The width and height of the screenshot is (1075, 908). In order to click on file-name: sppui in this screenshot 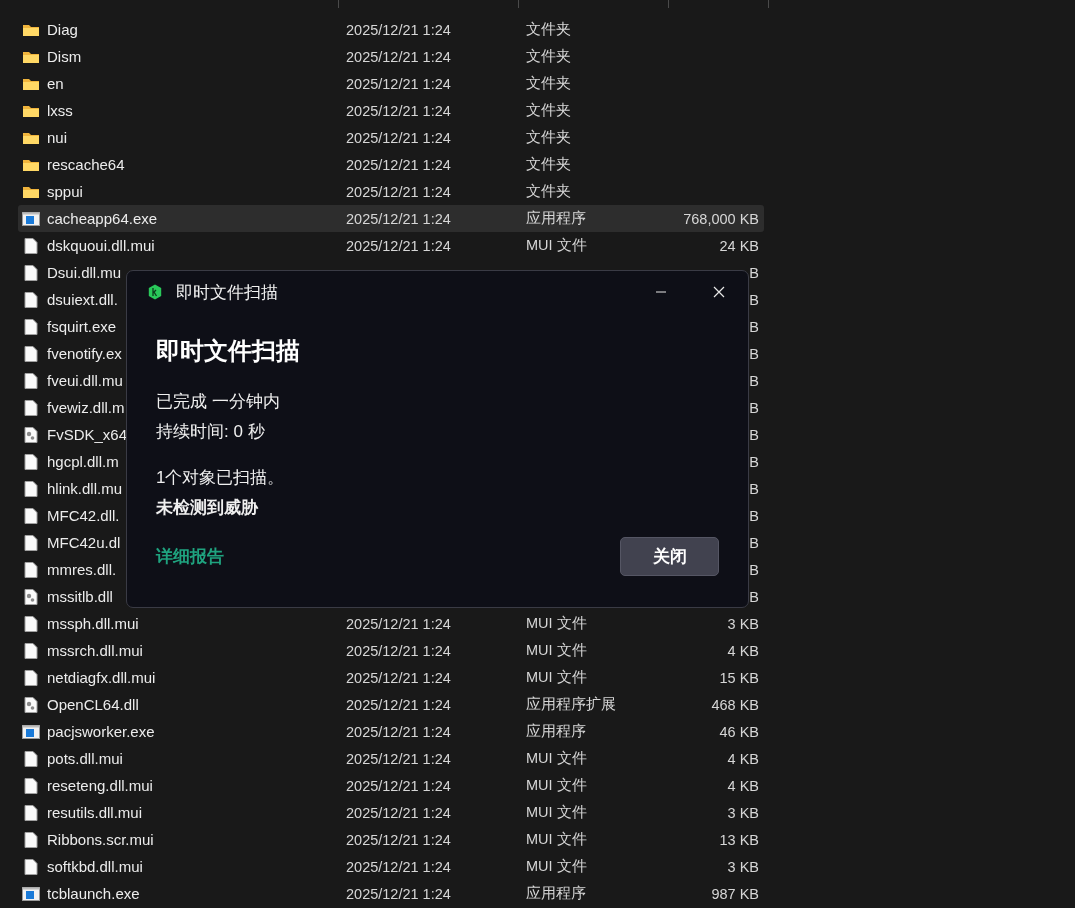, I will do `click(65, 191)`.